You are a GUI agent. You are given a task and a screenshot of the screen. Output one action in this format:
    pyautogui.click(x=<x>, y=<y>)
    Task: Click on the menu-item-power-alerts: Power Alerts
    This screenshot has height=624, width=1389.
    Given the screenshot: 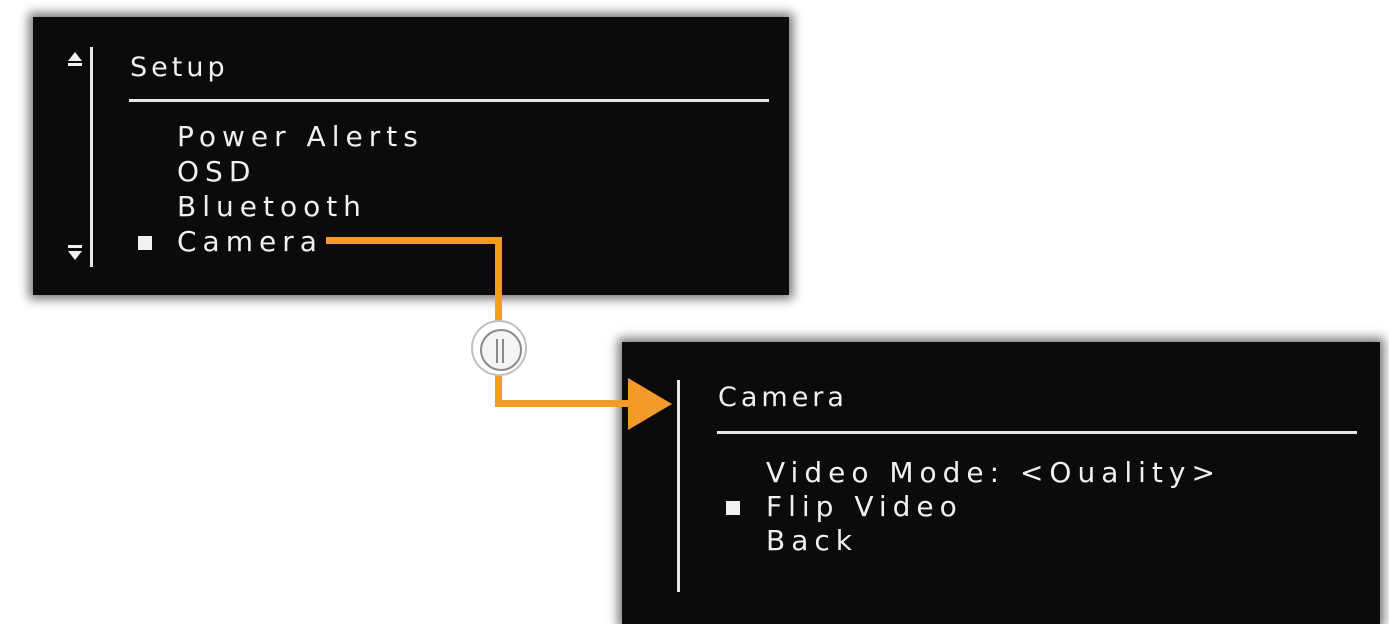 What is the action you would take?
    pyautogui.click(x=300, y=137)
    